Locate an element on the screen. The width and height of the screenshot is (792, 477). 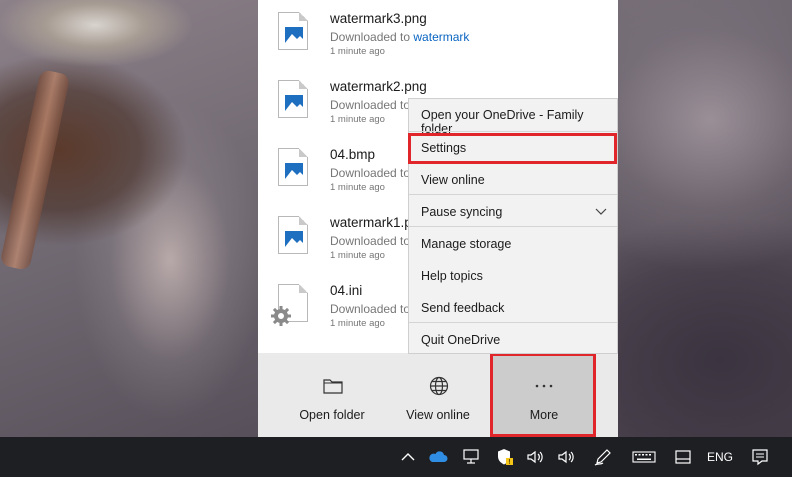
keyboard-icon is located at coordinates (644, 457).